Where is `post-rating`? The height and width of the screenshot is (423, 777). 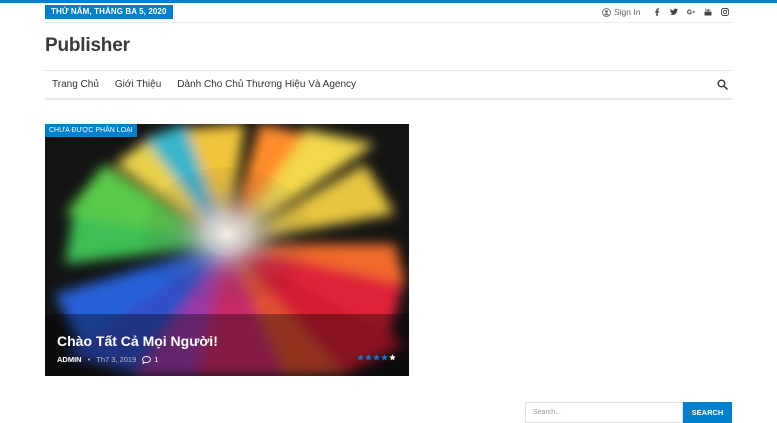
post-rating is located at coordinates (376, 357).